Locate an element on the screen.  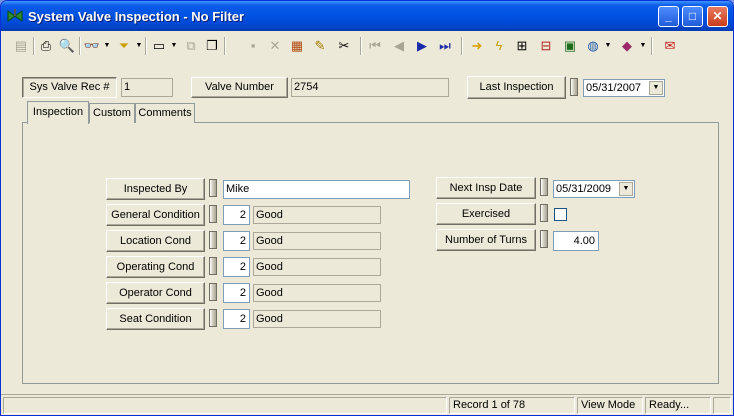
general-condition-button: General Condition is located at coordinates (155, 215).